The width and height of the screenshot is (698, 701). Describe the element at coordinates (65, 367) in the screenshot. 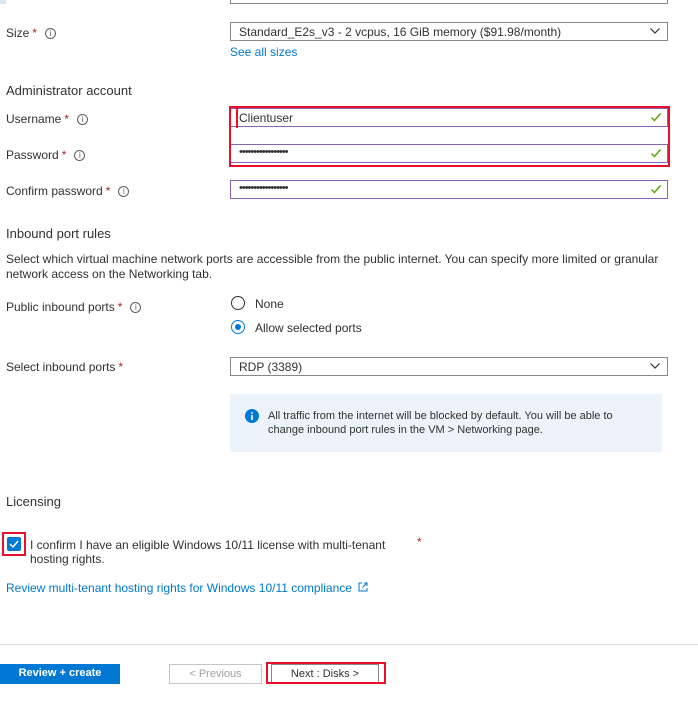

I see `select-inbound-ports-label: Select inbound ports *` at that location.